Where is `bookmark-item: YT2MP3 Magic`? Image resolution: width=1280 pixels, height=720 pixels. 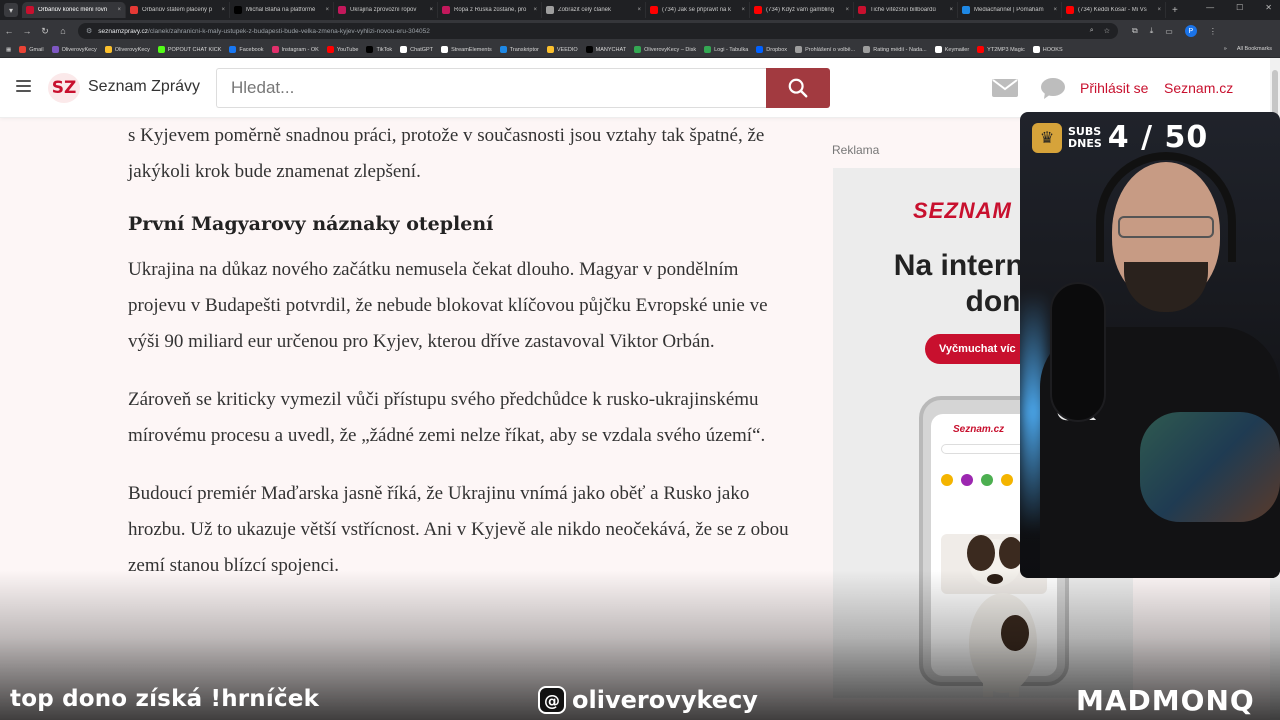
bookmark-item: YT2MP3 Magic is located at coordinates (1001, 49).